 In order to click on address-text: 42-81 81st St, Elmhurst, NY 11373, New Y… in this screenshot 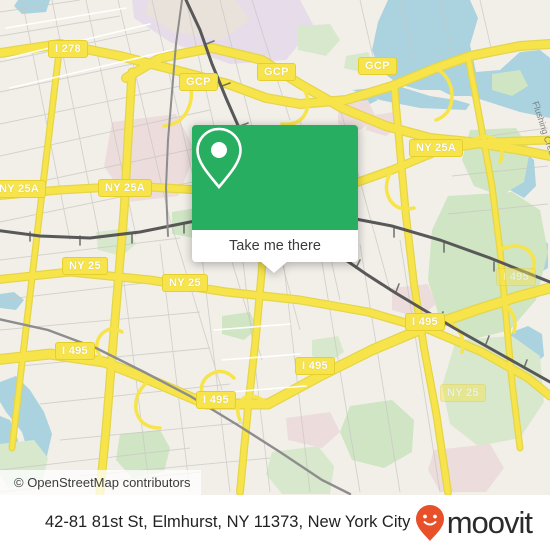, I will do `click(228, 522)`.